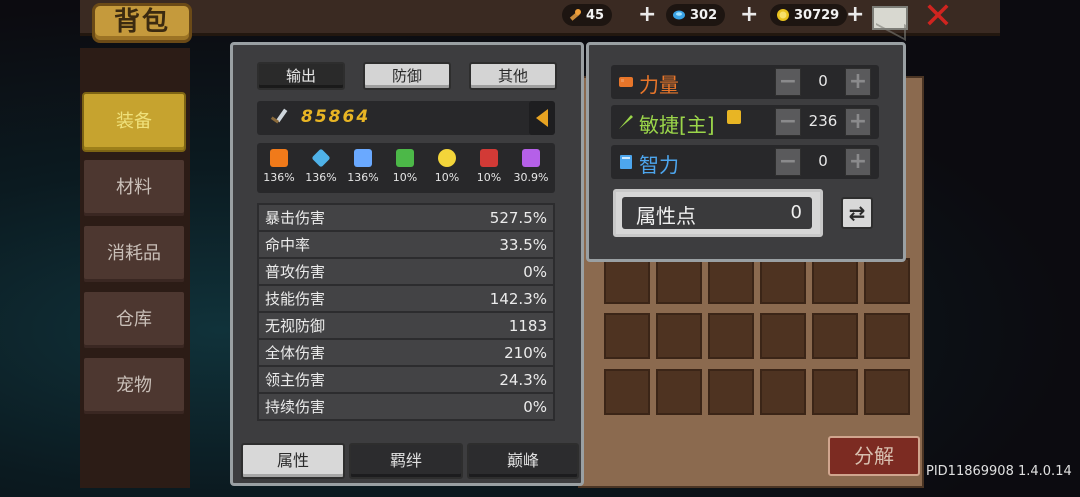 This screenshot has width=1080, height=497. I want to click on mail-icon, so click(890, 18).